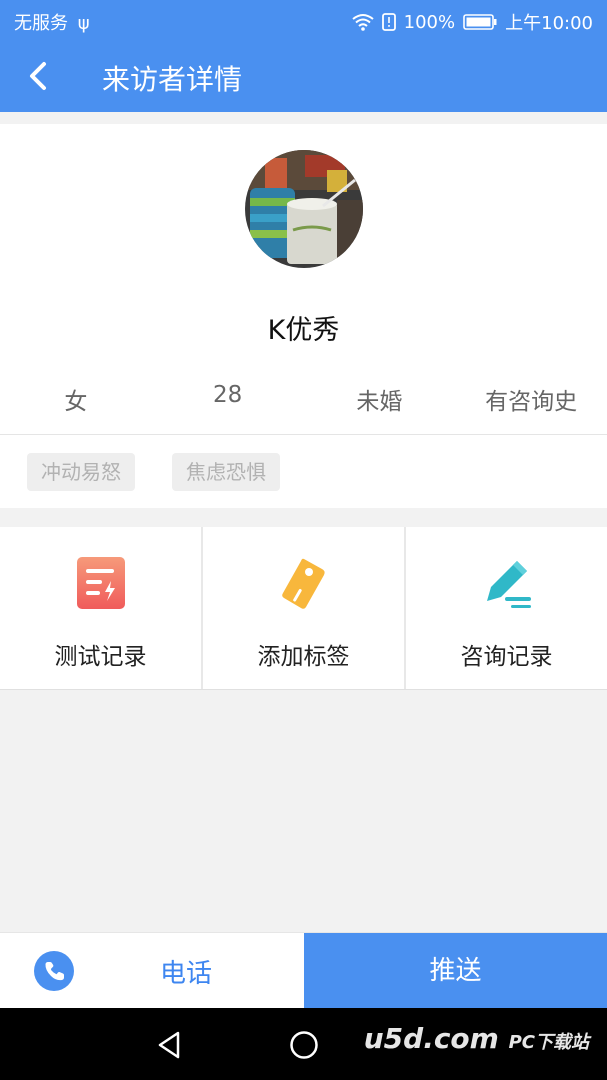 This screenshot has width=607, height=1080. I want to click on test-record-button: 测试记录, so click(101, 608).